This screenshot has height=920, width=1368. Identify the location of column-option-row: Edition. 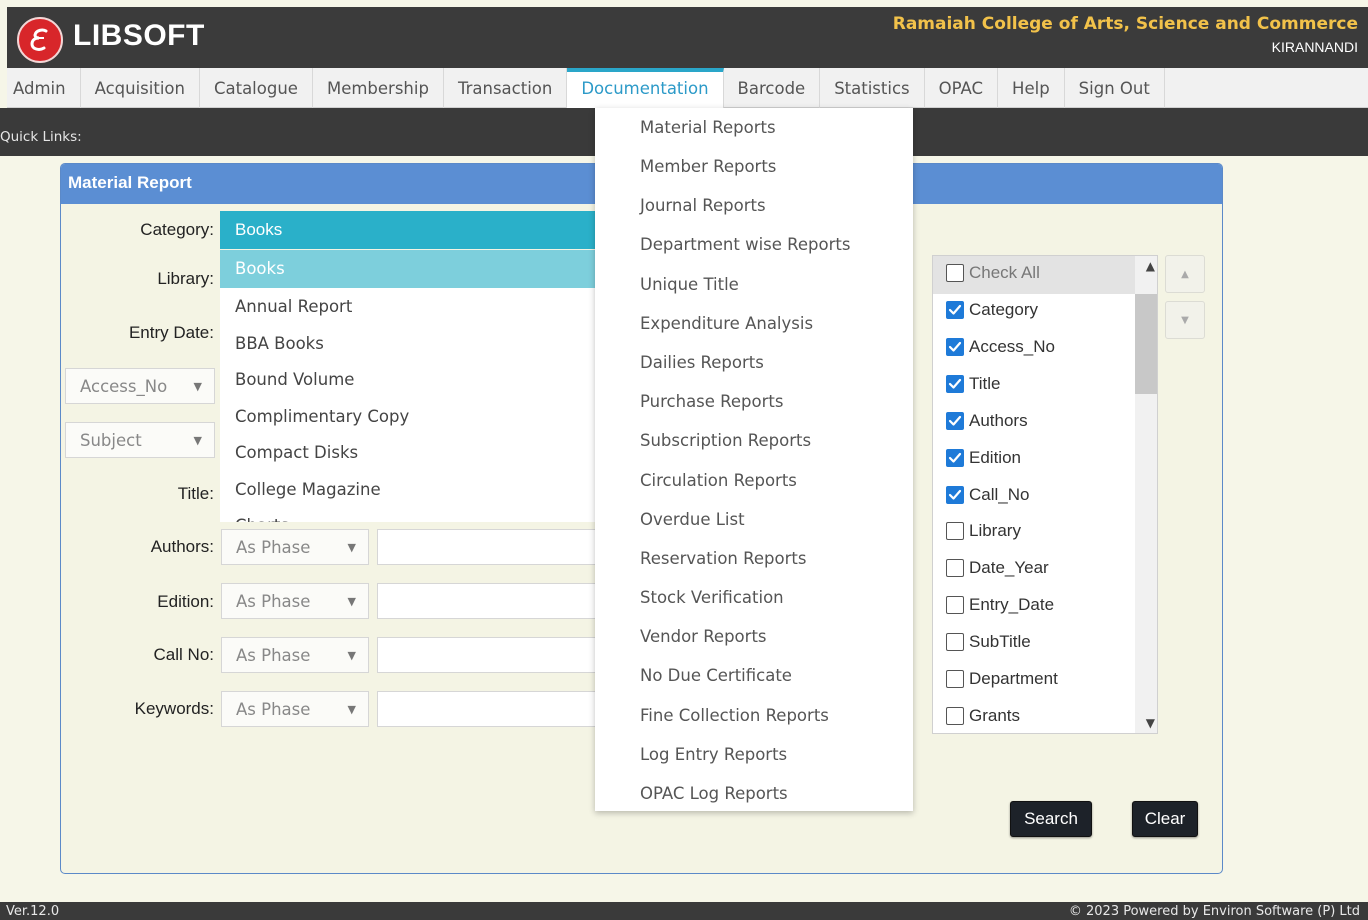
(983, 458).